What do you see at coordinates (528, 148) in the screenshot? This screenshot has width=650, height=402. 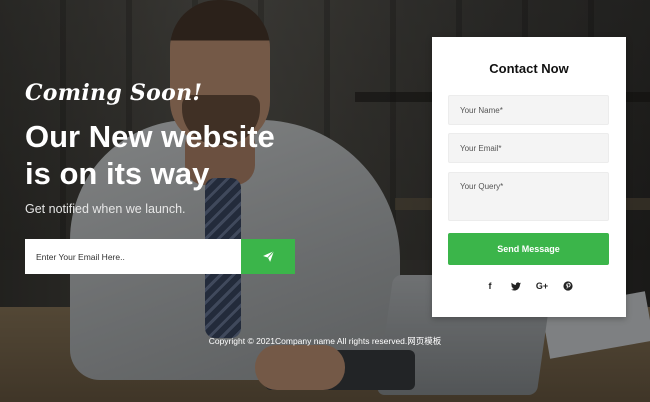 I see `email-field` at bounding box center [528, 148].